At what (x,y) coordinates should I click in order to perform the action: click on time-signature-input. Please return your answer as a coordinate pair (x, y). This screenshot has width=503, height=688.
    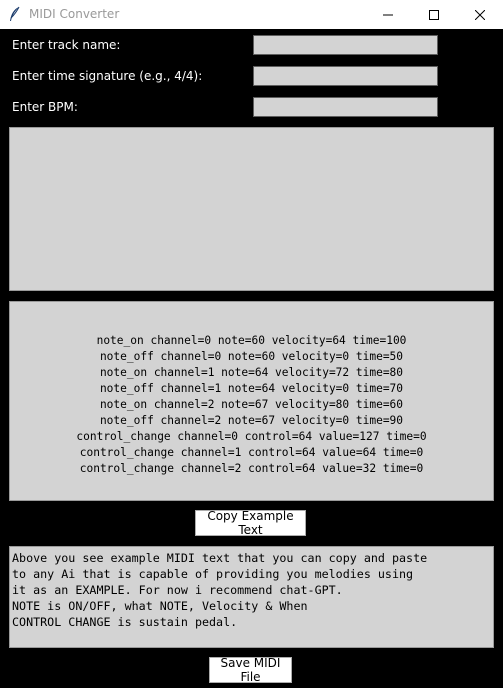
    Looking at the image, I should click on (345, 76).